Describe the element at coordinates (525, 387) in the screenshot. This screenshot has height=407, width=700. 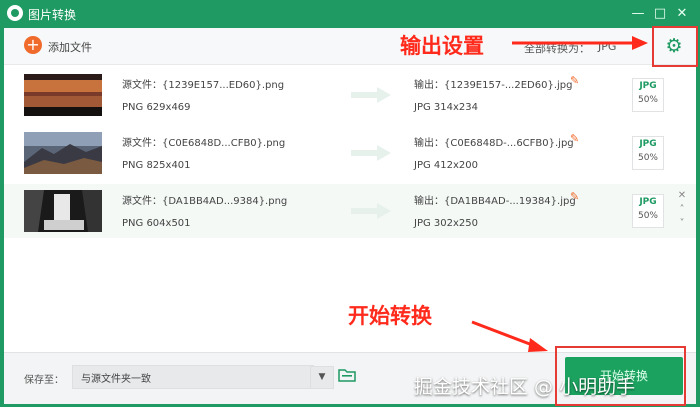
I see `watermark: 掘金技术社区 @ 小明助手` at that location.